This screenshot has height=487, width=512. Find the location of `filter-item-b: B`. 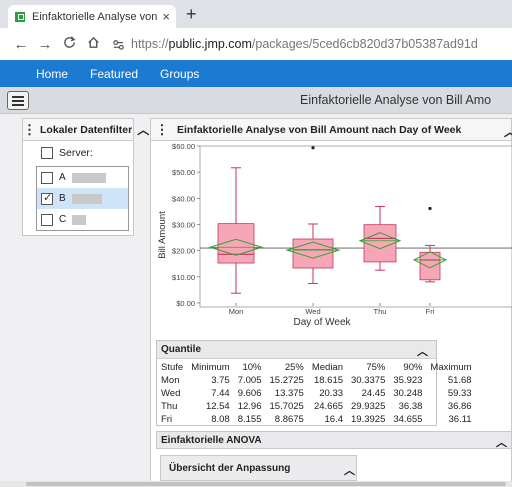

filter-item-b: B is located at coordinates (82, 198).